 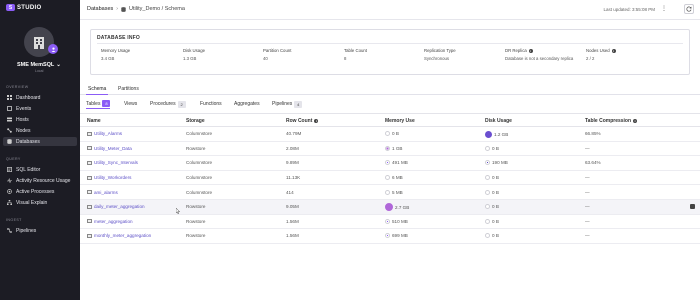 What do you see at coordinates (94, 121) in the screenshot?
I see `column-header-name: Name` at bounding box center [94, 121].